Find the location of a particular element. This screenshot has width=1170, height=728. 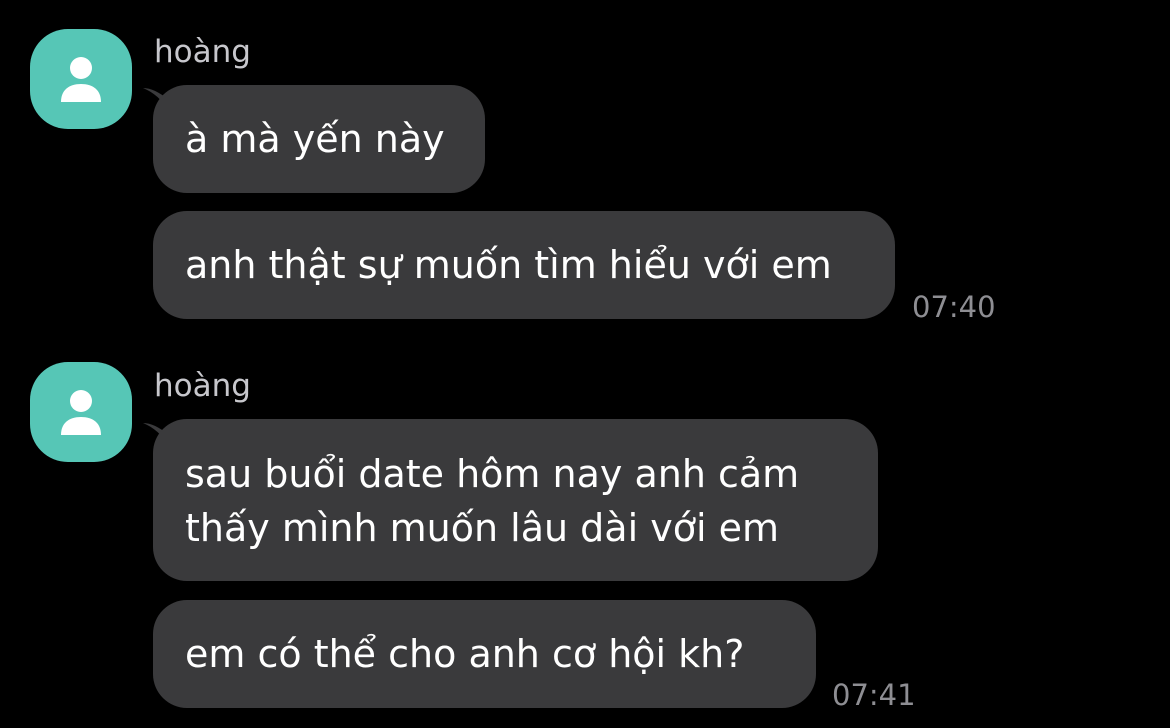

message-text-line: sau buổi date hôm nay anh cảm is located at coordinates (492, 474).